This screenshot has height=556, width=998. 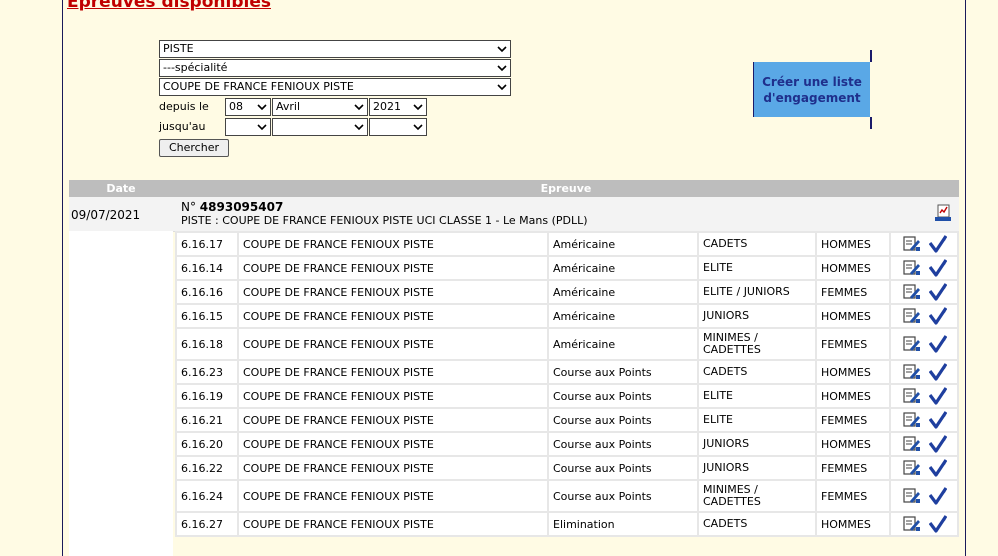 I want to click on row-code: 6.16.24, so click(x=207, y=496).